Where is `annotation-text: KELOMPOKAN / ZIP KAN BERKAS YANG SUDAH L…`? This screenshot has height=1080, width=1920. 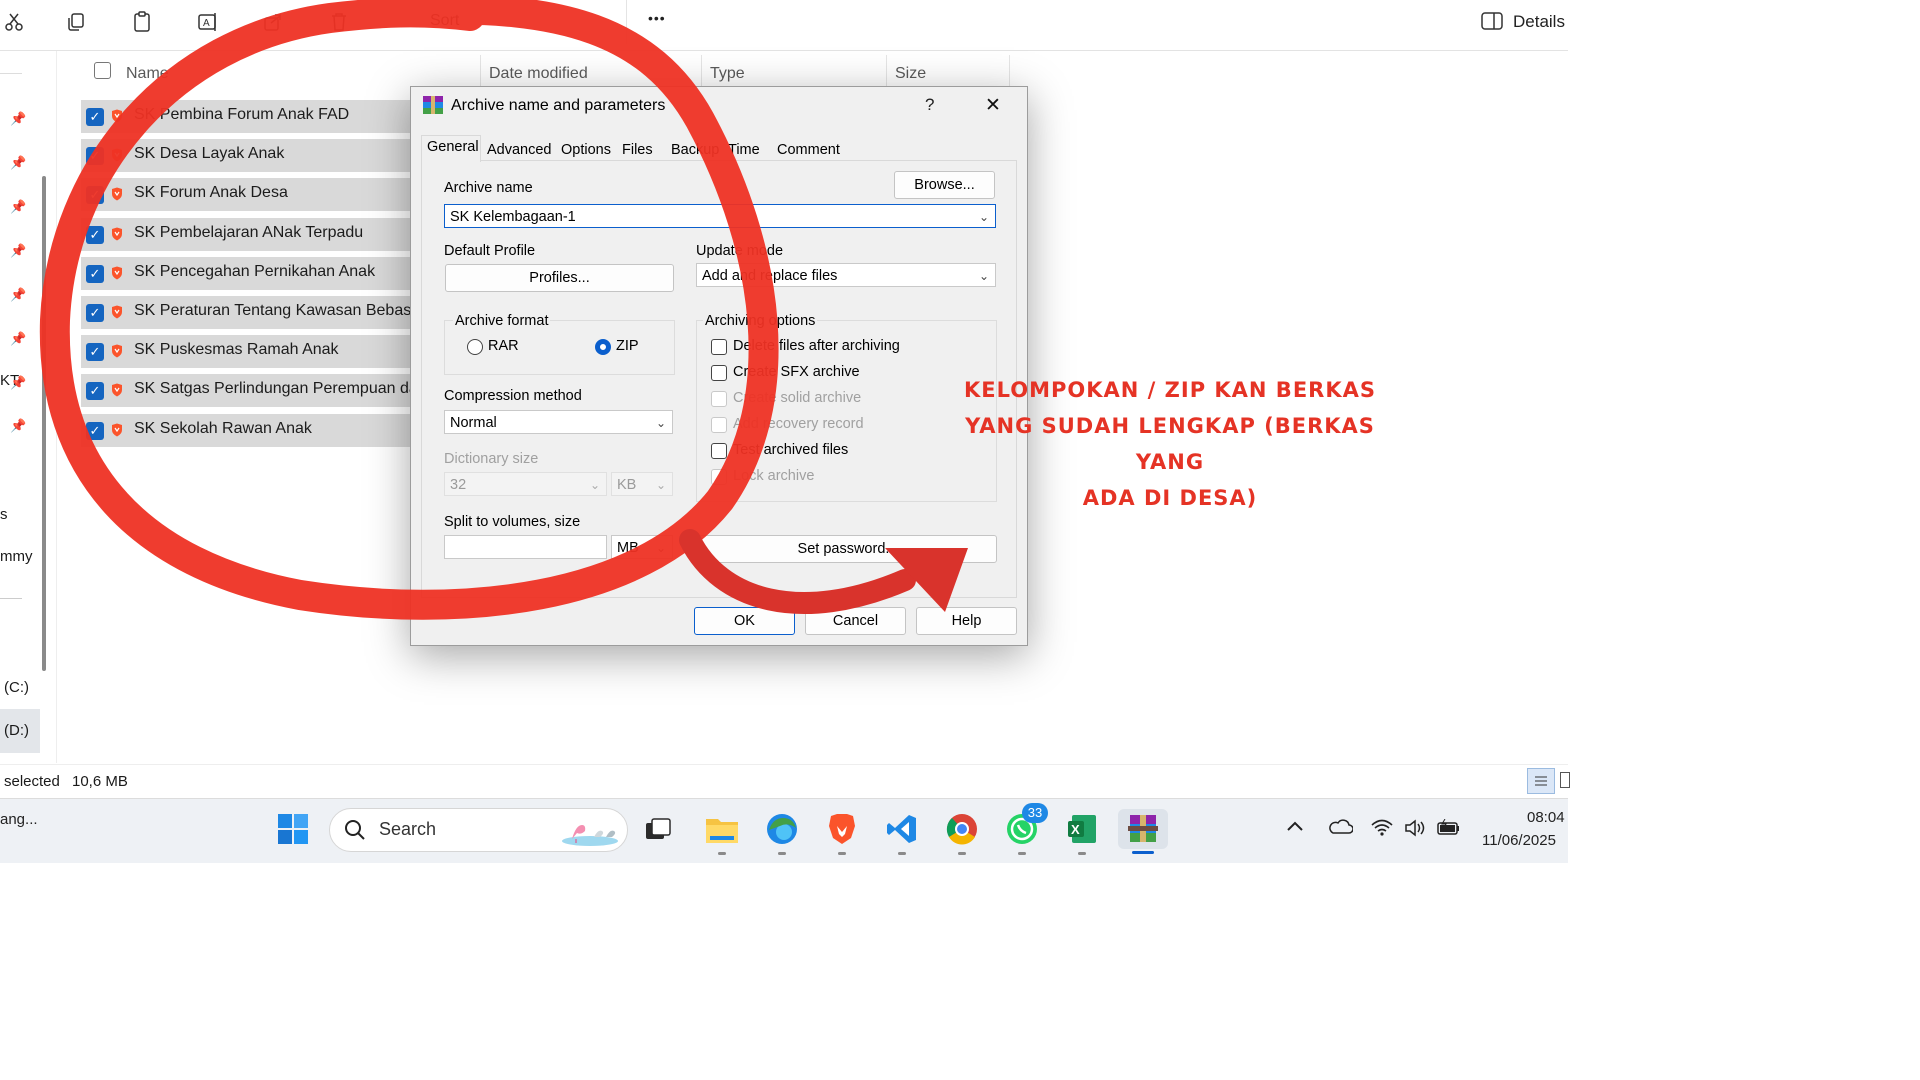 annotation-text: KELOMPOKAN / ZIP KAN BERKAS YANG SUDAH L… is located at coordinates (1170, 444).